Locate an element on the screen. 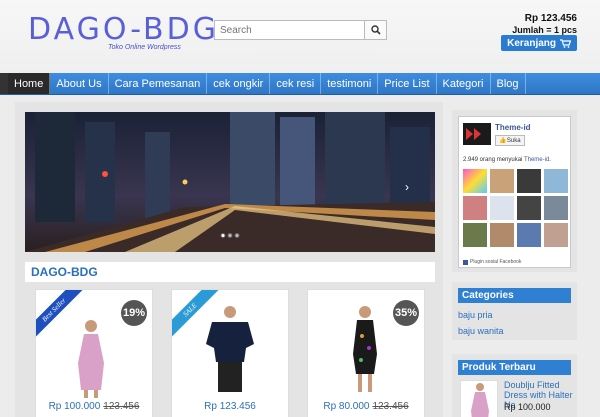  nav-cara-pemesanan: Cara Pemesanan is located at coordinates (158, 83).